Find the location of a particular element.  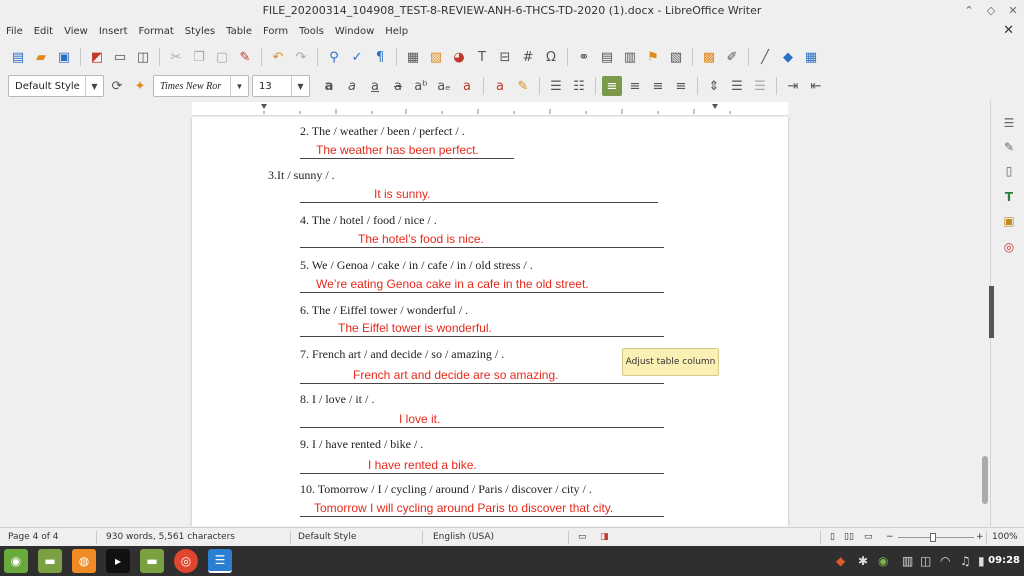

zoom-slider-track is located at coordinates (936, 537).